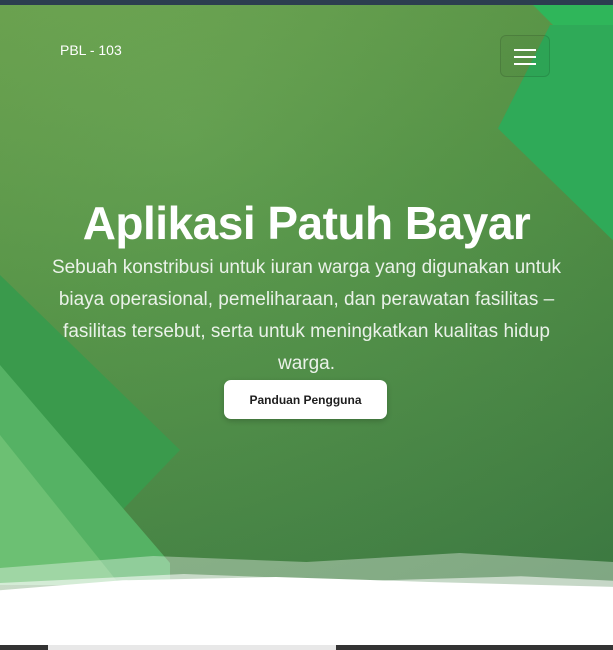 Image resolution: width=613 pixels, height=650 pixels. What do you see at coordinates (192, 647) in the screenshot?
I see `card-edge` at bounding box center [192, 647].